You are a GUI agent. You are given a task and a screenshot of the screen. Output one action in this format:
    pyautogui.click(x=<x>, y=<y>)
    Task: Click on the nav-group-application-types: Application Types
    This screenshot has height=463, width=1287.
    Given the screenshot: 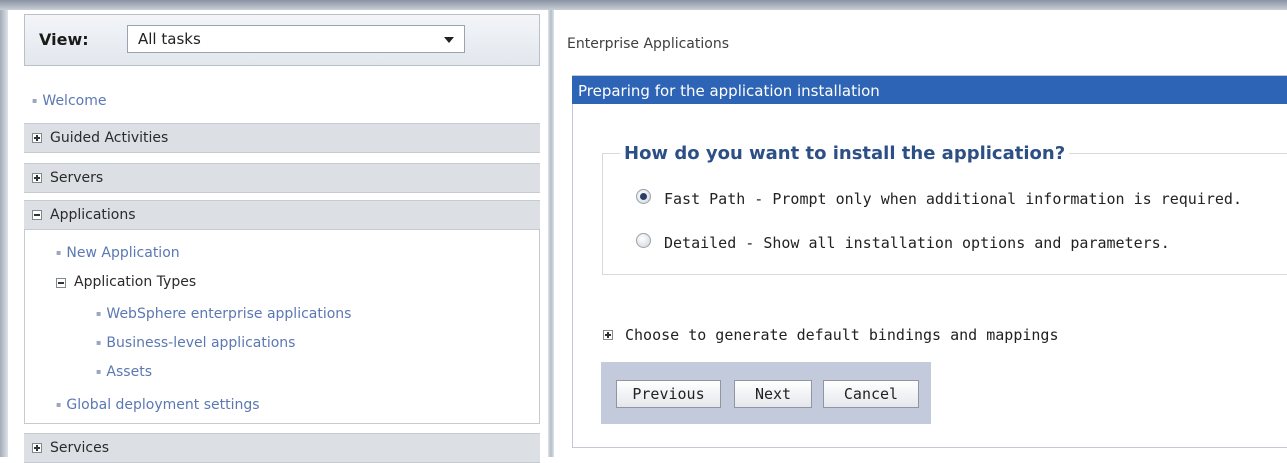 What is the action you would take?
    pyautogui.click(x=135, y=282)
    